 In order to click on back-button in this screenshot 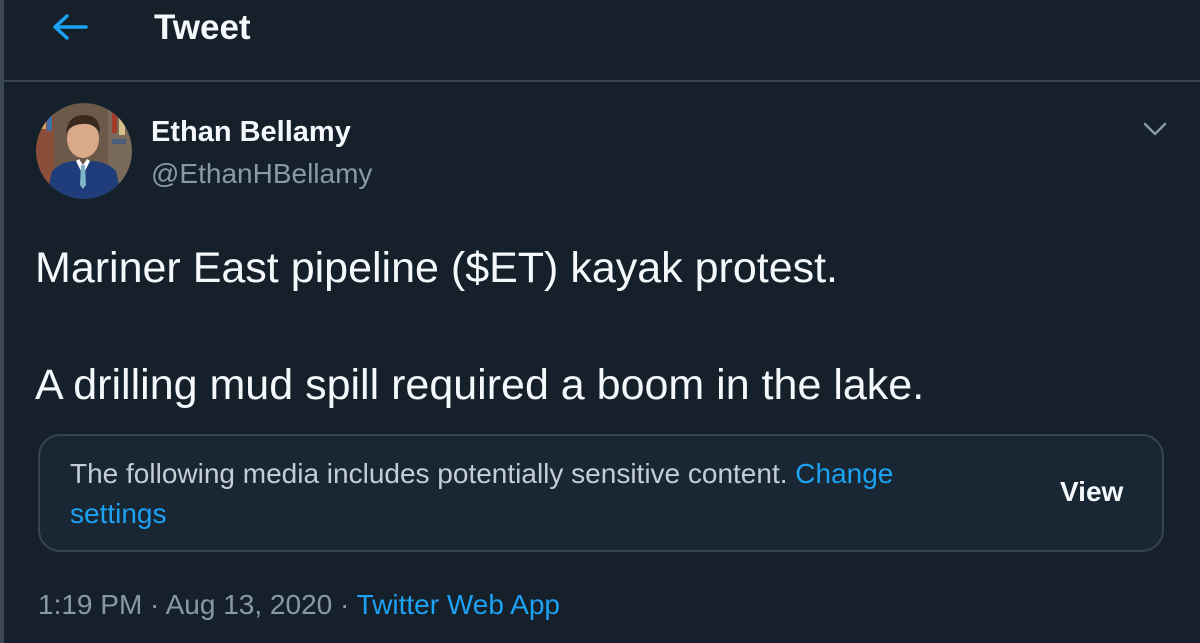, I will do `click(70, 27)`.